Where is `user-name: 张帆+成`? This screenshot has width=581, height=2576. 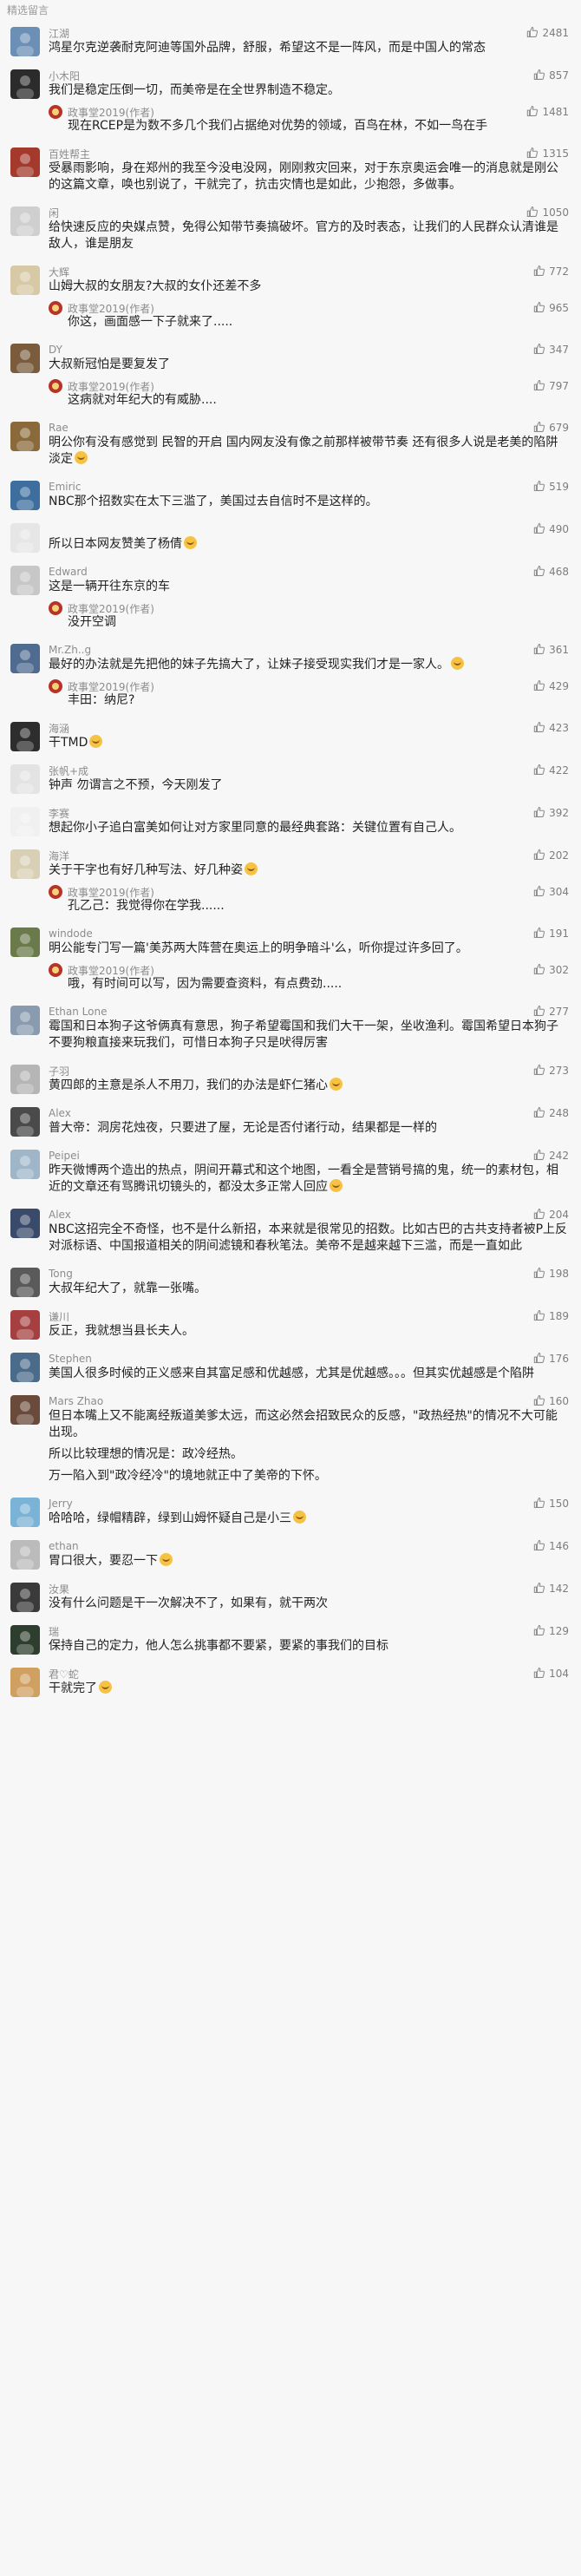
user-name: 张帆+成 is located at coordinates (68, 771).